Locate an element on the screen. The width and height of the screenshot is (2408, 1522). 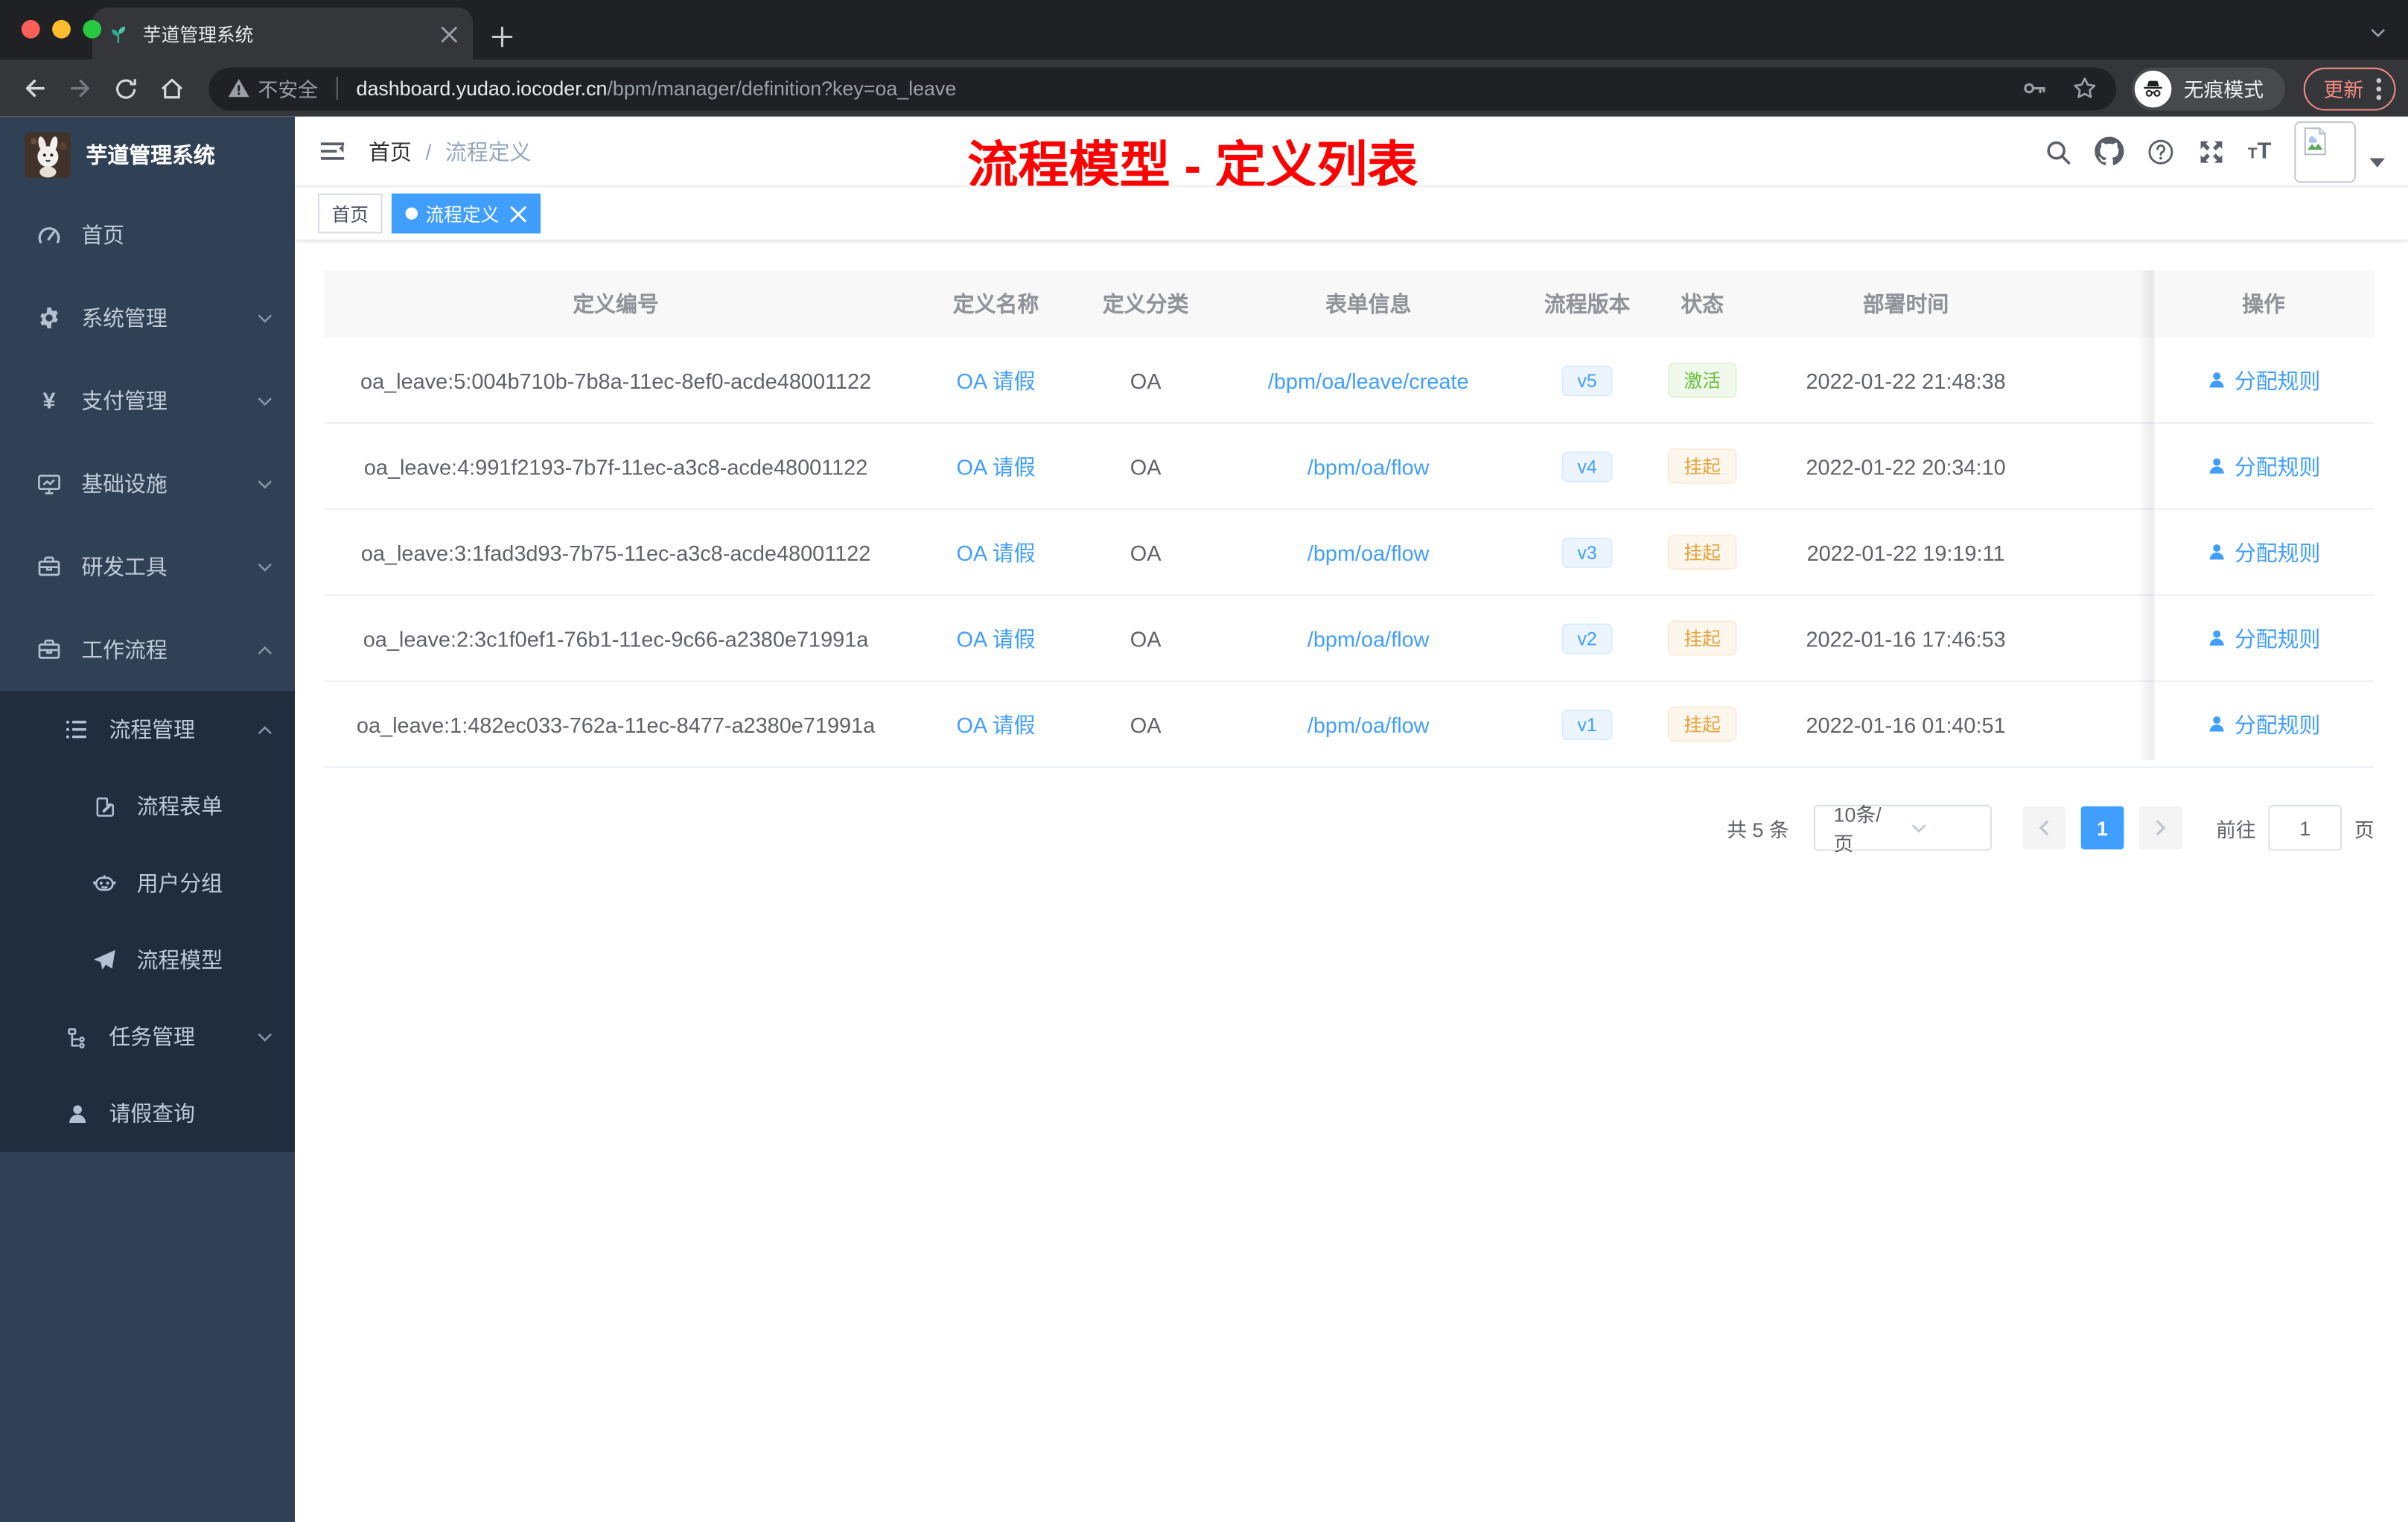
action-cell: 分配规则 is located at coordinates (2263, 724).